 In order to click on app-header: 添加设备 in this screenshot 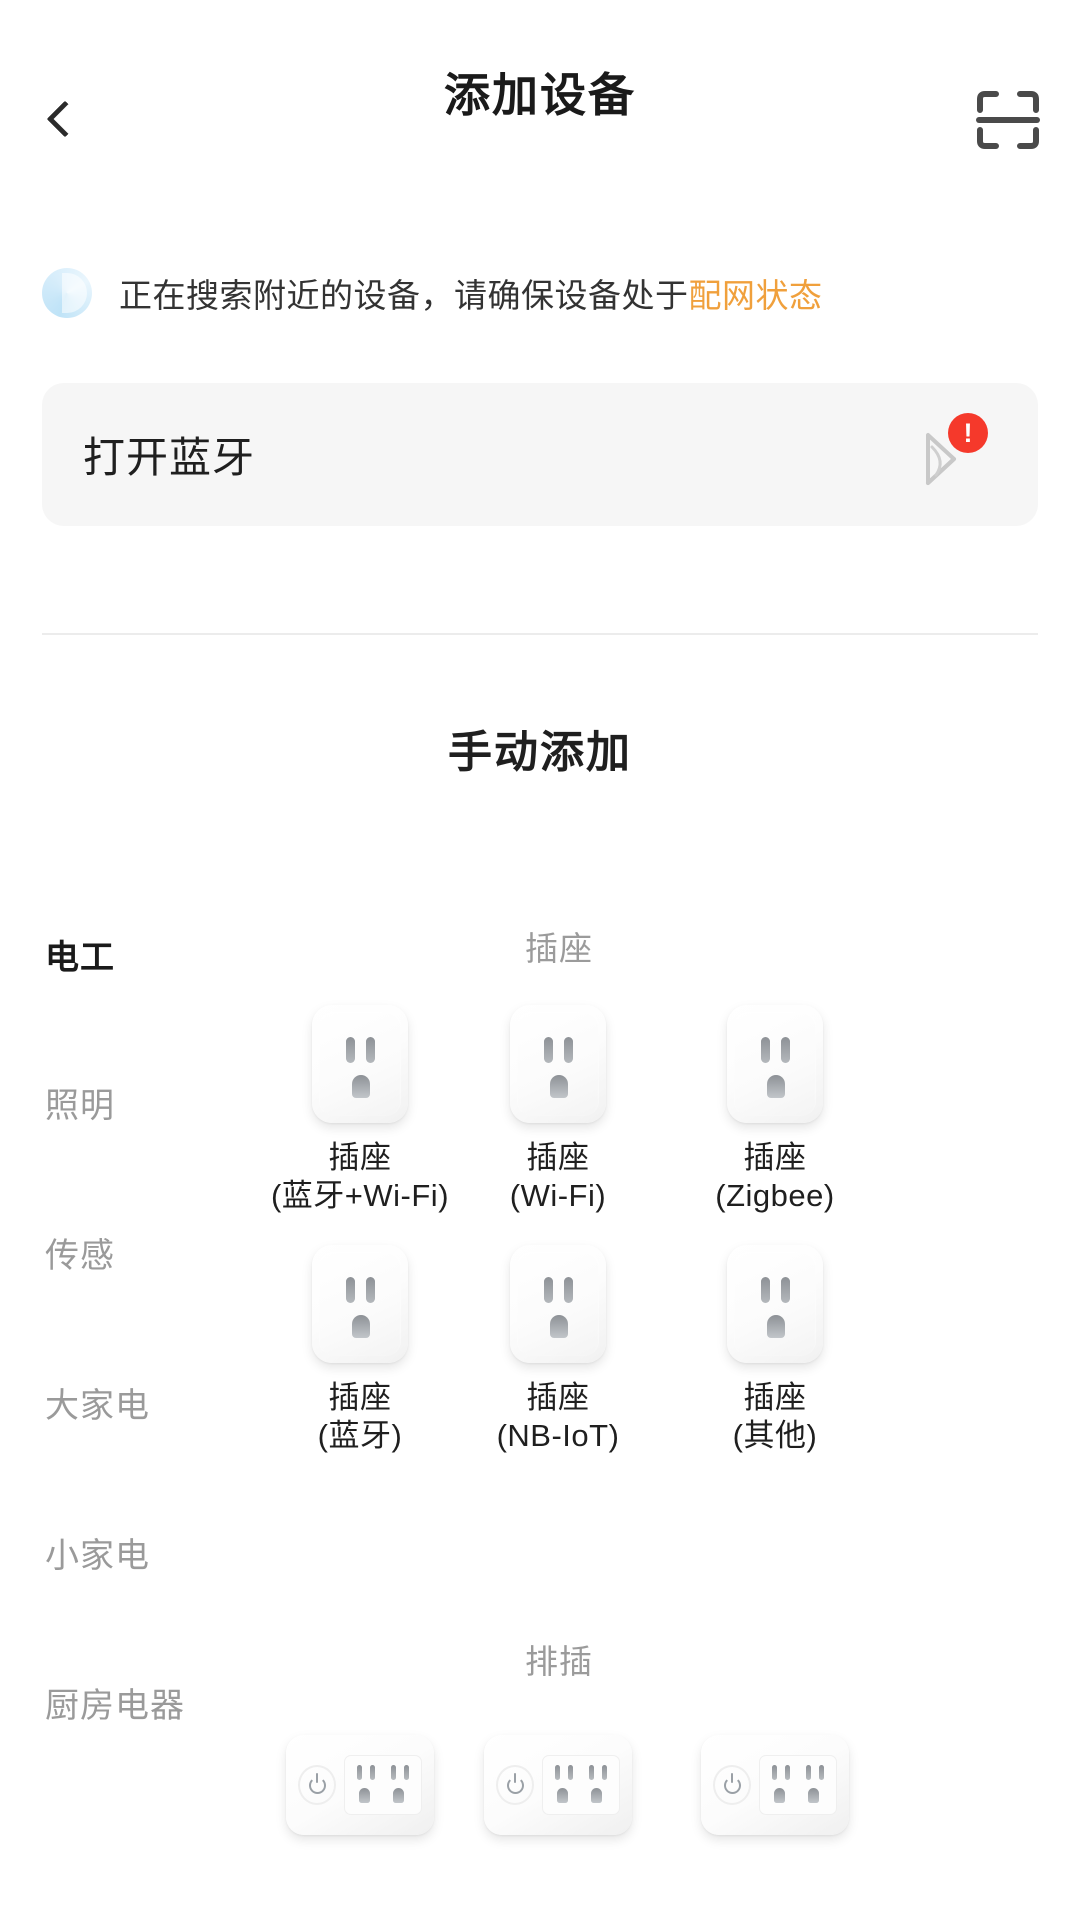, I will do `click(540, 95)`.